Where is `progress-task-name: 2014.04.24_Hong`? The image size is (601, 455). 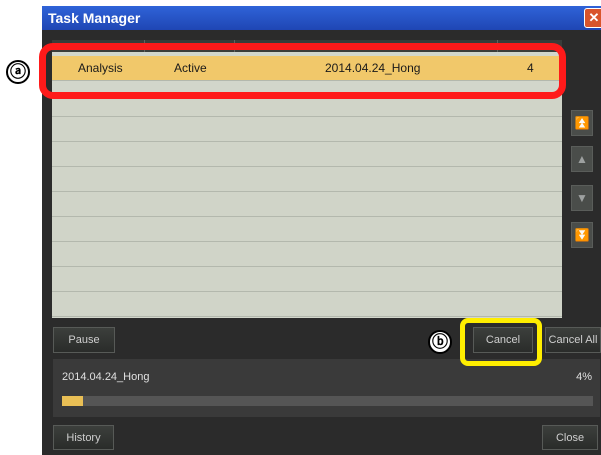
progress-task-name: 2014.04.24_Hong is located at coordinates (106, 377).